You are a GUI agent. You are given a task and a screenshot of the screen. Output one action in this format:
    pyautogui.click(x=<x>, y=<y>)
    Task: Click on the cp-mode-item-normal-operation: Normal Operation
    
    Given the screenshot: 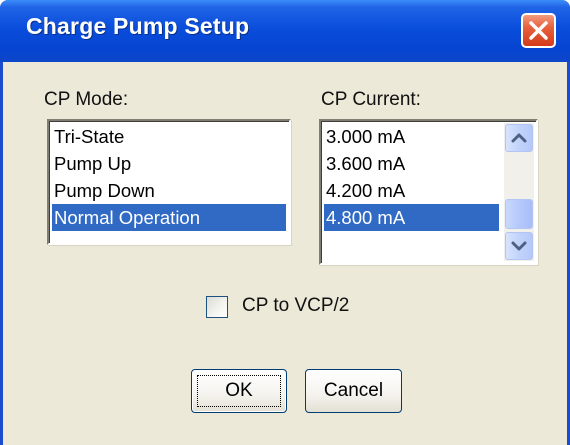 What is the action you would take?
    pyautogui.click(x=169, y=217)
    